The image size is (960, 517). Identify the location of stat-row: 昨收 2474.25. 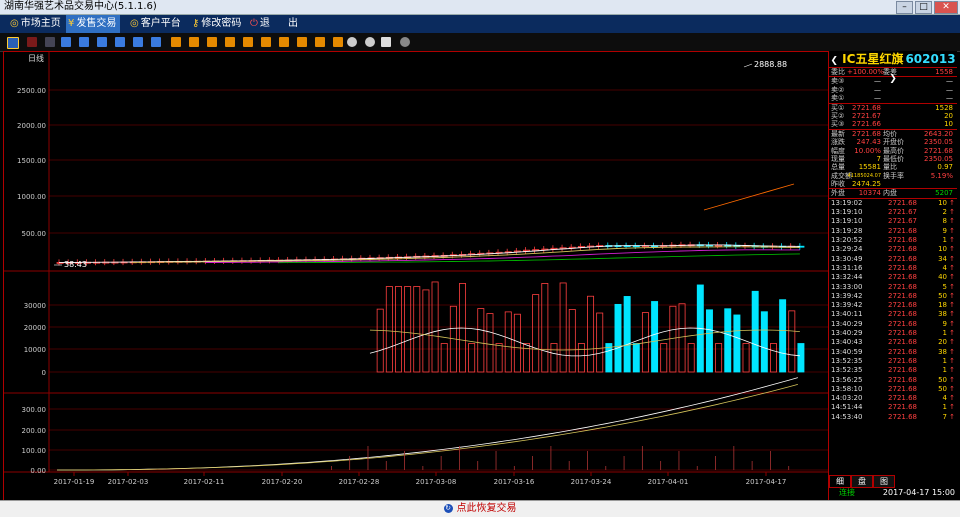
(893, 184).